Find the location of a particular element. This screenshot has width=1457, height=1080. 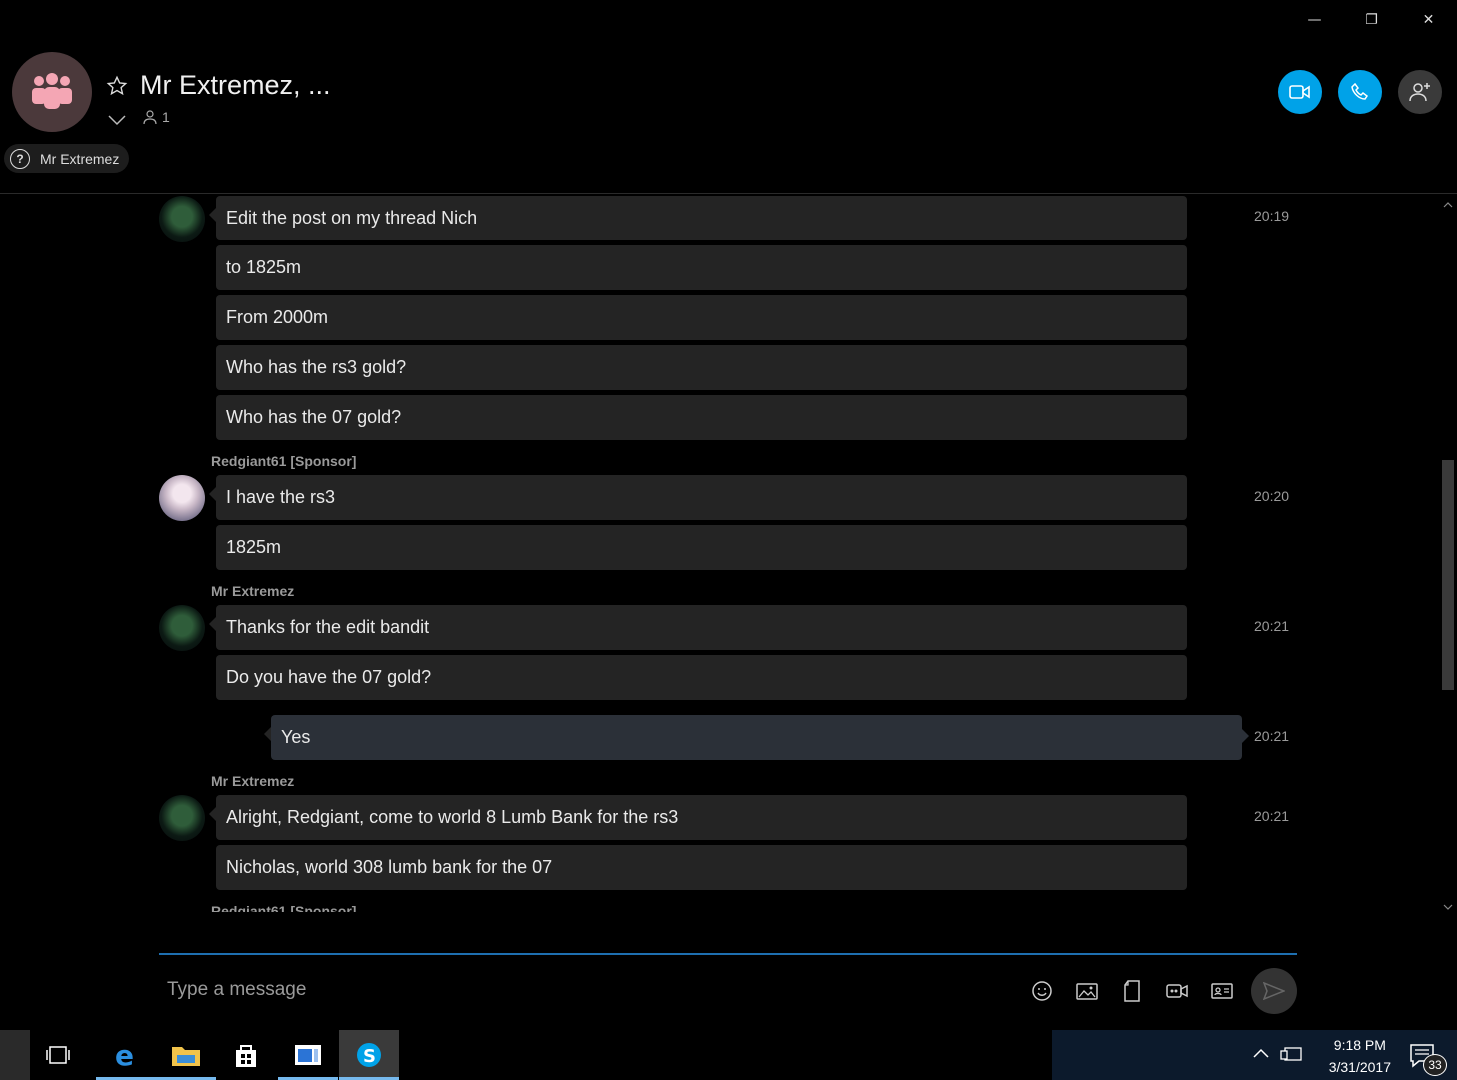

taskbar-edge-browser: e is located at coordinates (126, 1055).